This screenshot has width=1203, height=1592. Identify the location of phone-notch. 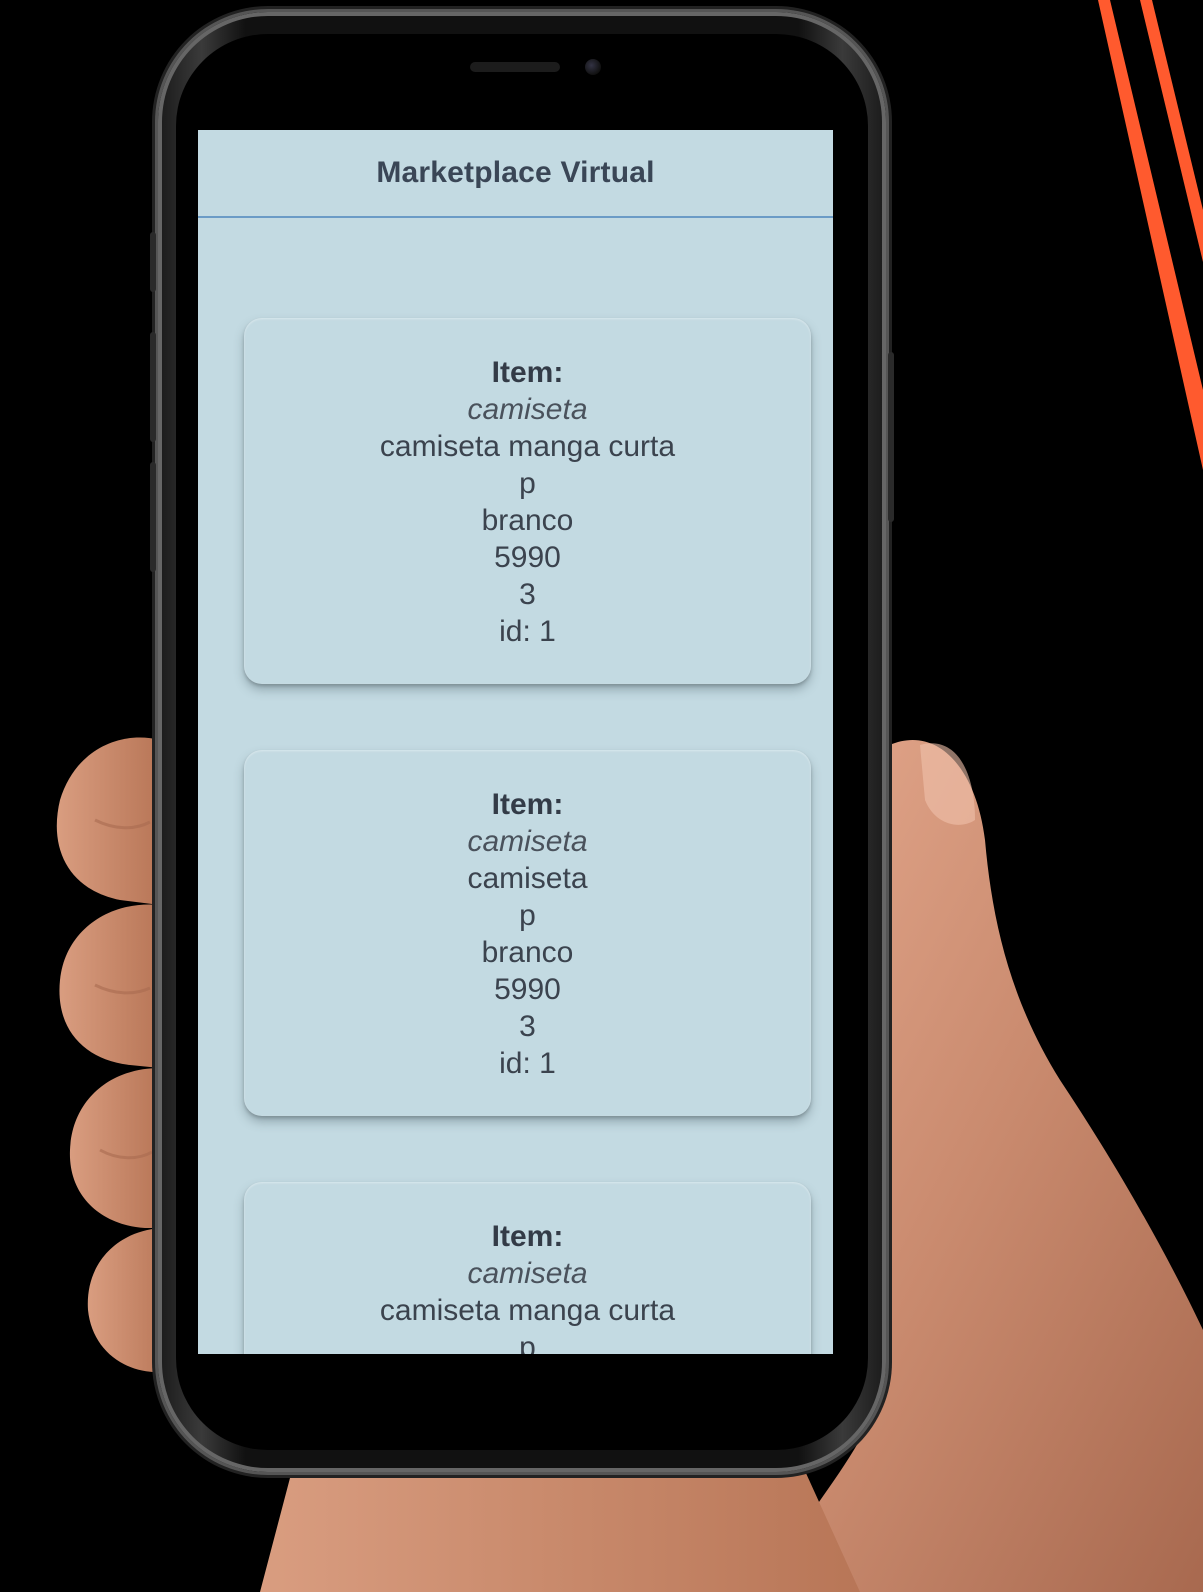
(522, 71).